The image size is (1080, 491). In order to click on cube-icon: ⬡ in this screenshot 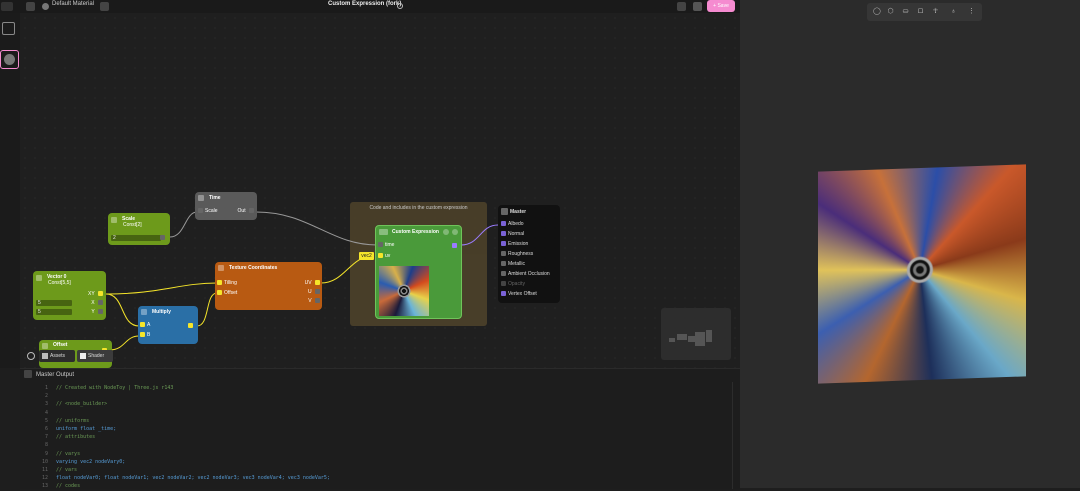, I will do `click(890, 11)`.